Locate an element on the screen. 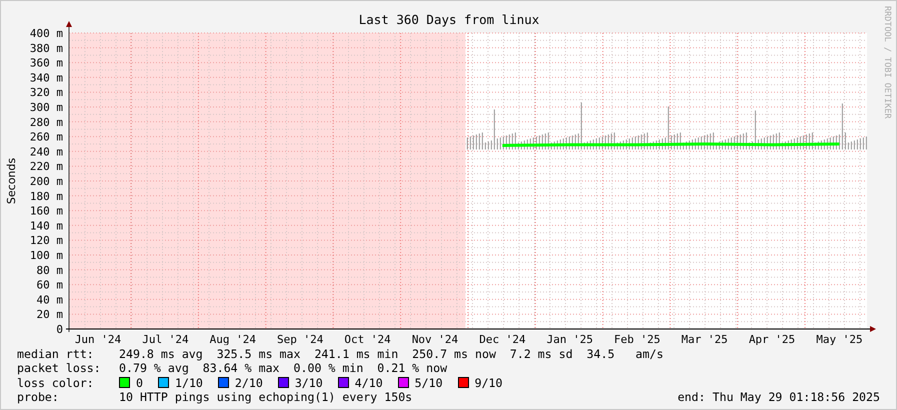 This screenshot has height=410, width=897. y-tick-label: 100 m is located at coordinates (46, 255).